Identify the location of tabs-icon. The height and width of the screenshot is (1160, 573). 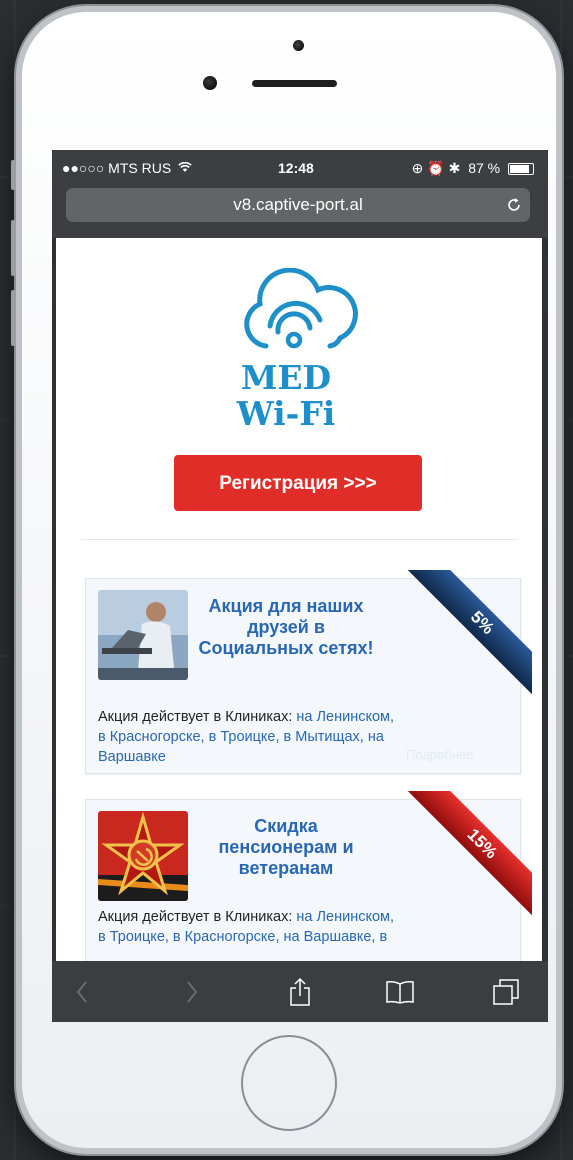
(506, 991).